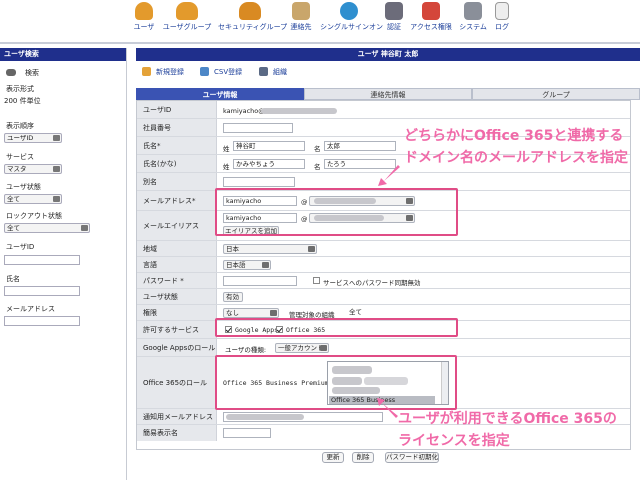  What do you see at coordinates (265, 417) in the screenshot?
I see `redacted-email` at bounding box center [265, 417].